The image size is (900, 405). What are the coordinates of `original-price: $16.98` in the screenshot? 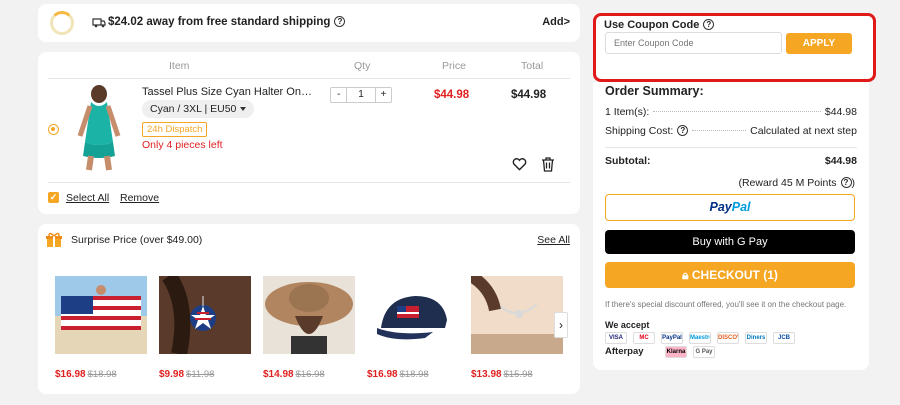 It's located at (310, 374).